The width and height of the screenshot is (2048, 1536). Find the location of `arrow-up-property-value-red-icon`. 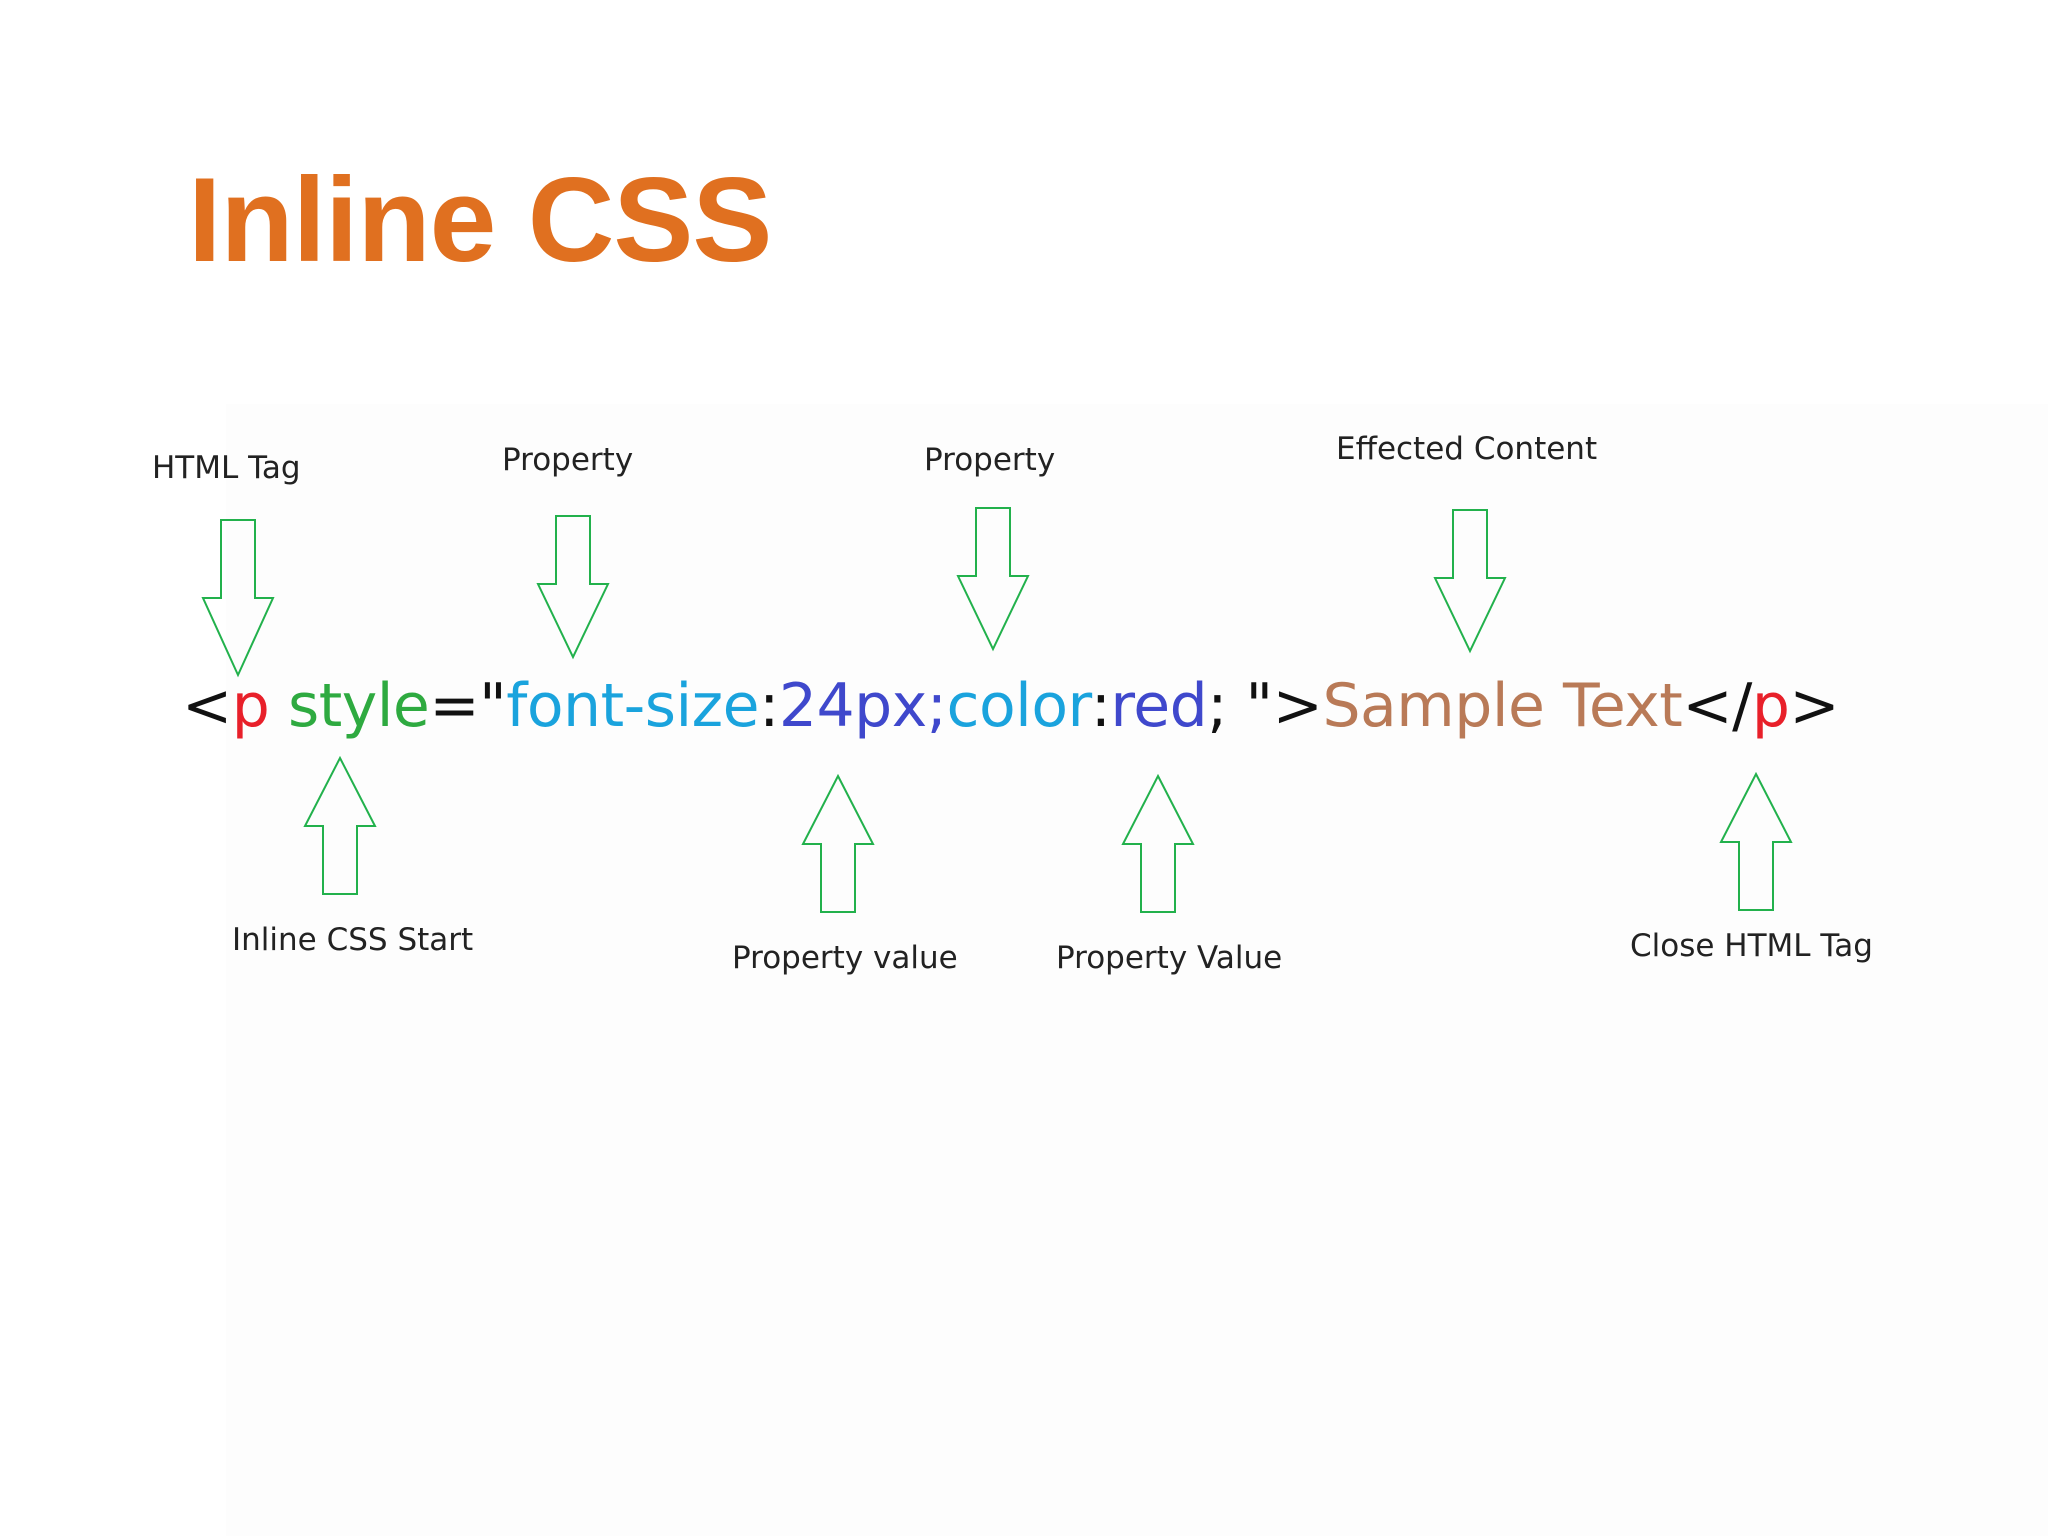

arrow-up-property-value-red-icon is located at coordinates (1158, 843).